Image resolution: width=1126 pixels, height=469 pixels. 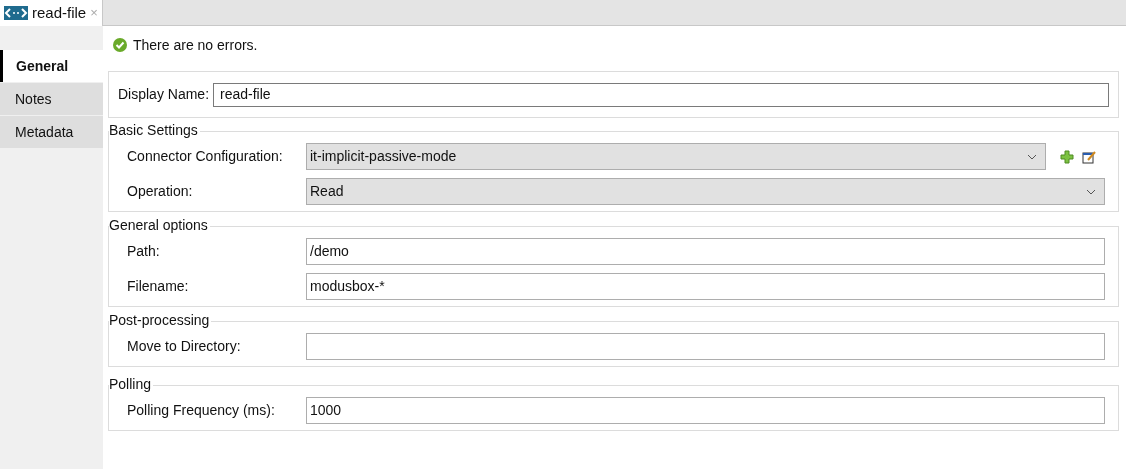 I want to click on status-message: There are no errors., so click(x=195, y=45).